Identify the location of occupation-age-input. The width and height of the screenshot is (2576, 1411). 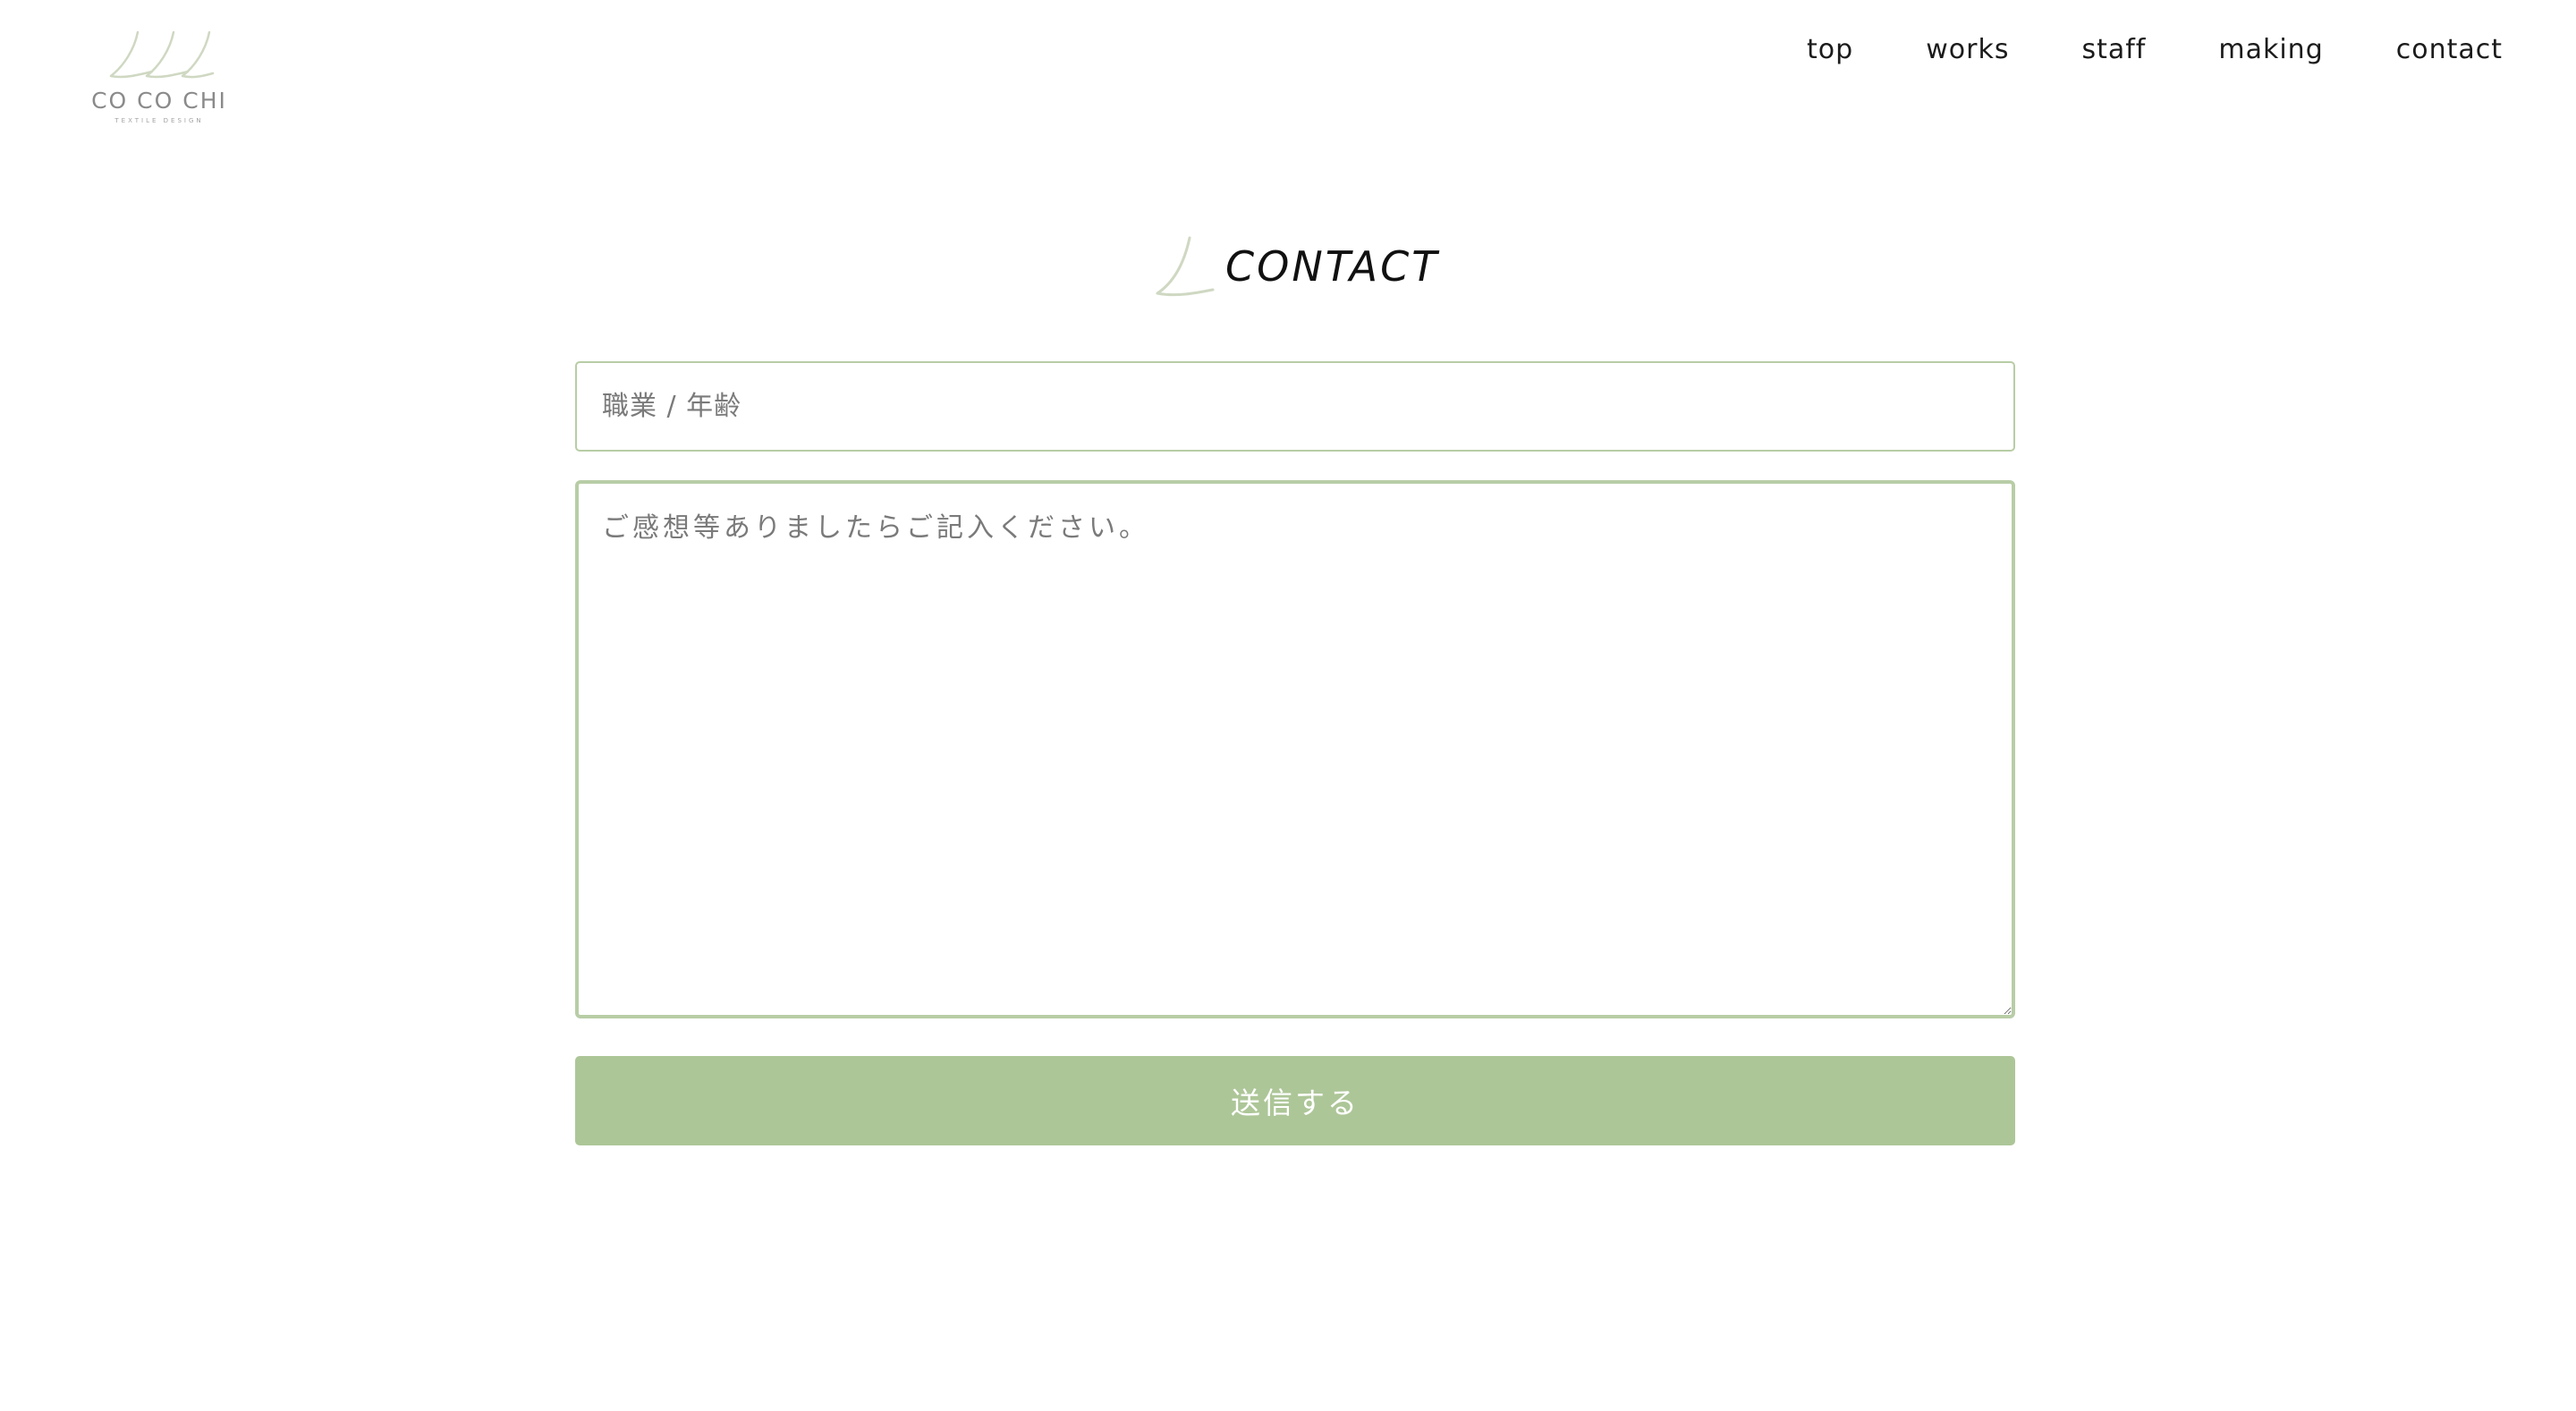
(1295, 406).